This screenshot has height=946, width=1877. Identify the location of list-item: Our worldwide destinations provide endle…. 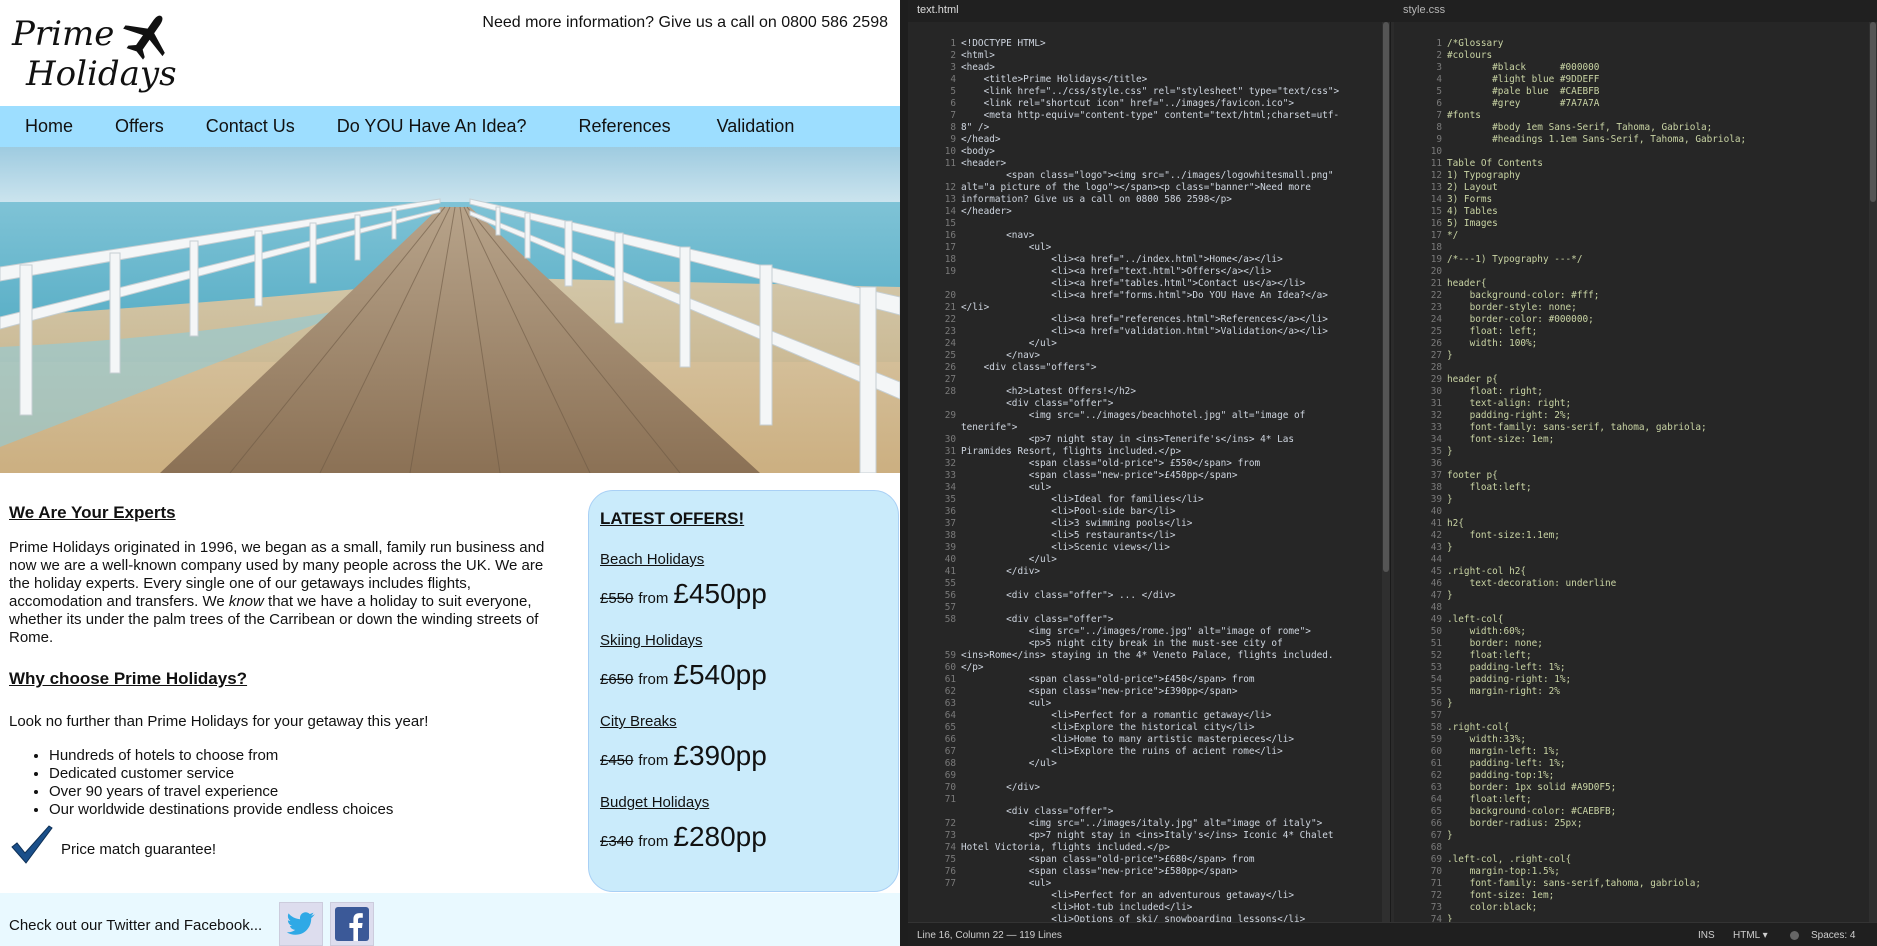
(306, 810).